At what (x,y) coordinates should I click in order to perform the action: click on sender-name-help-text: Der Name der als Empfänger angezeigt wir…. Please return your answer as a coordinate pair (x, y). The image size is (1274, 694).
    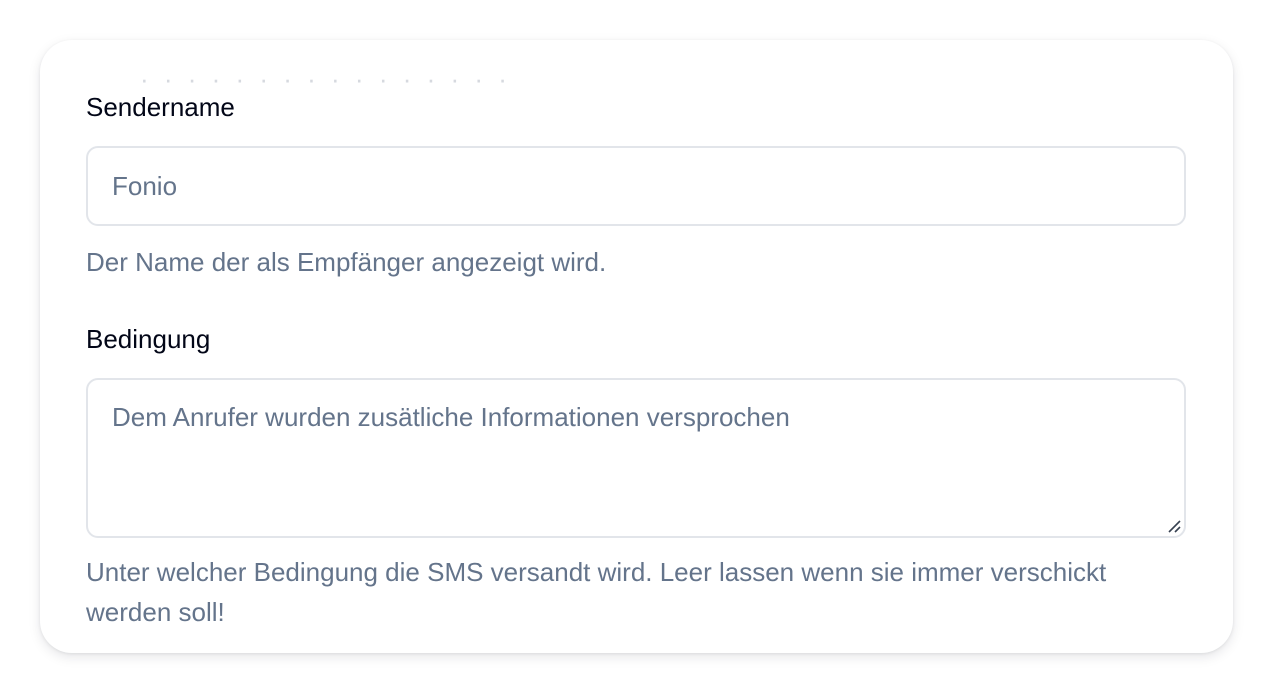
    Looking at the image, I should click on (346, 262).